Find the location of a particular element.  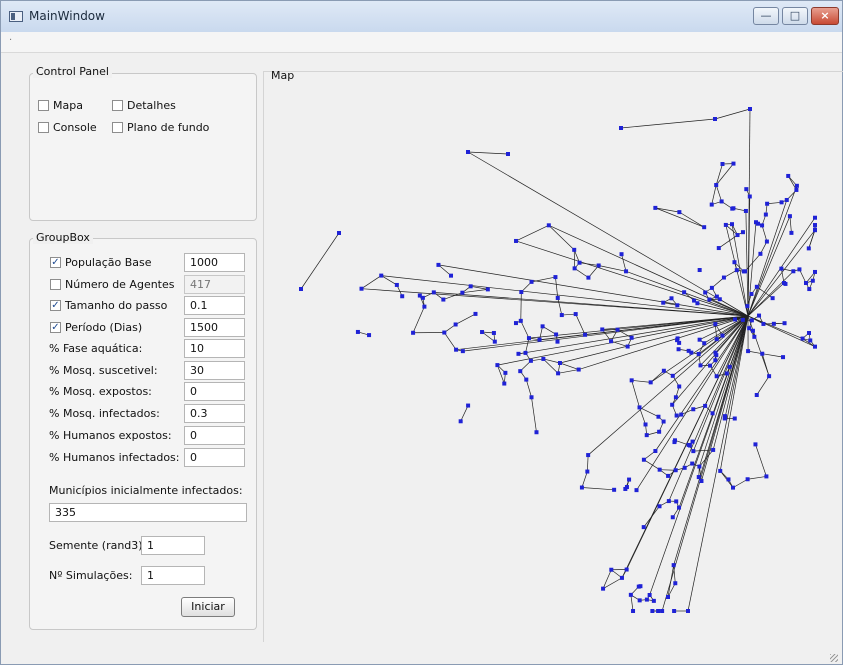

row-tamanho-do-passo: ✓ Tamanho do passo is located at coordinates (108, 305).